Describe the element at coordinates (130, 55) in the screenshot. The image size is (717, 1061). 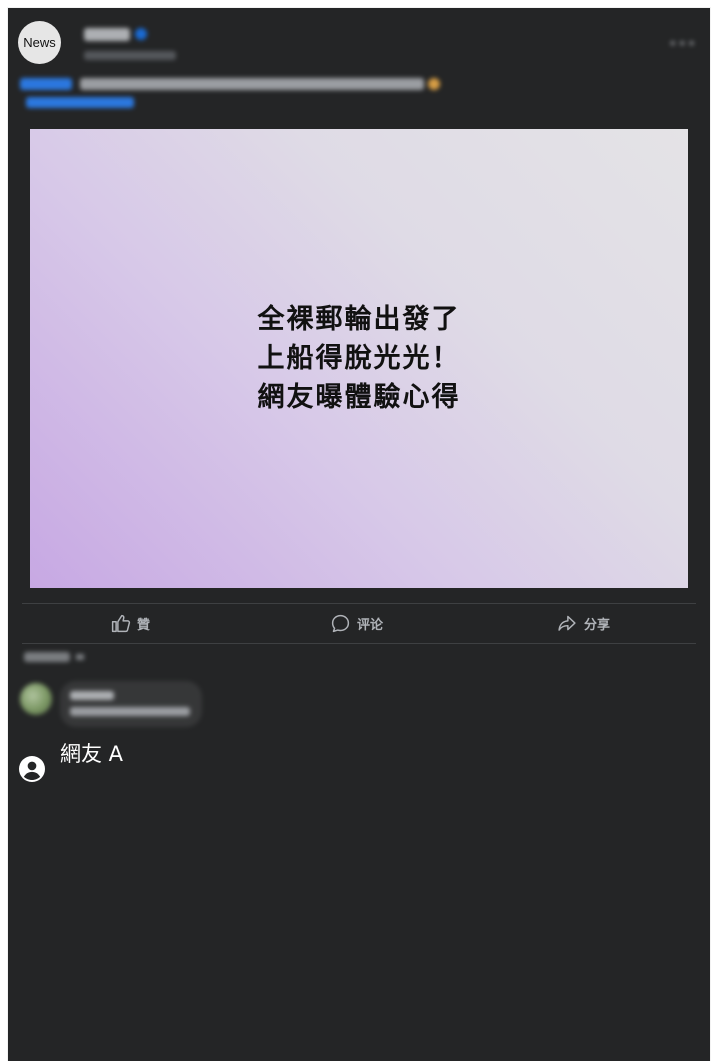
I see `post-meta-blurred` at that location.